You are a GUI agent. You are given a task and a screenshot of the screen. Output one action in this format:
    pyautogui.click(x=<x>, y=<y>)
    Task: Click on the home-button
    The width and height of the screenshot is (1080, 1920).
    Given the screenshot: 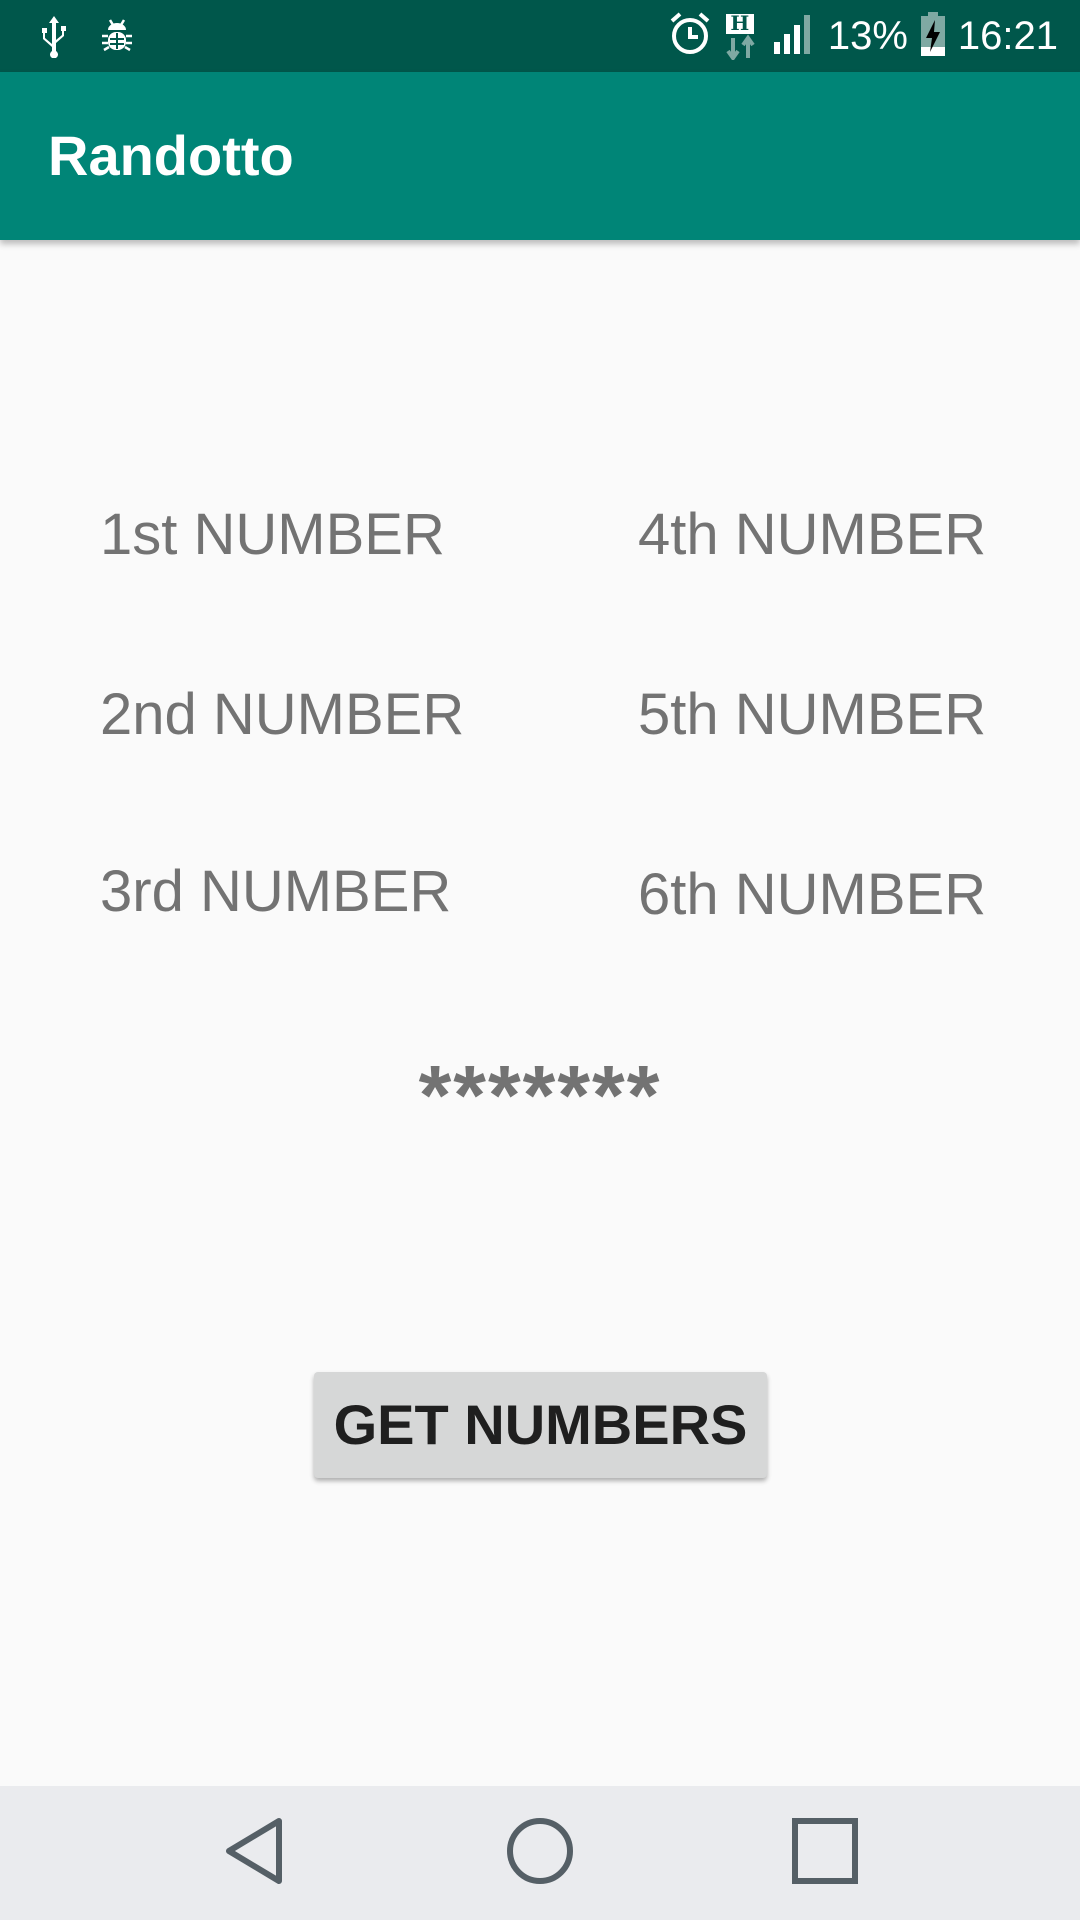 What is the action you would take?
    pyautogui.click(x=540, y=1853)
    